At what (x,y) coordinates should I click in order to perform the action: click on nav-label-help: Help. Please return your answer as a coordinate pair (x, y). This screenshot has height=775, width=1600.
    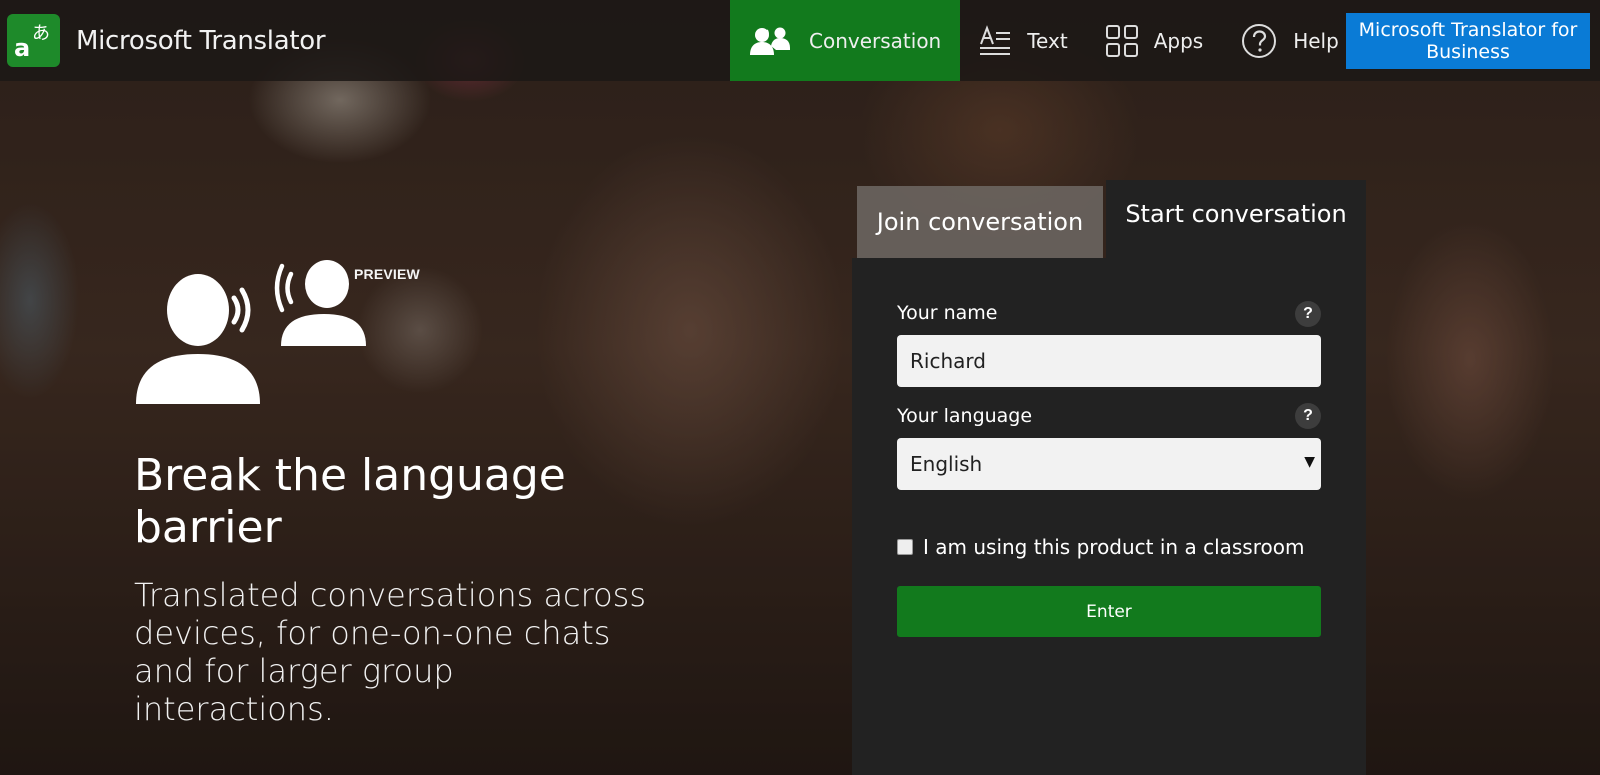
    Looking at the image, I should click on (1316, 40).